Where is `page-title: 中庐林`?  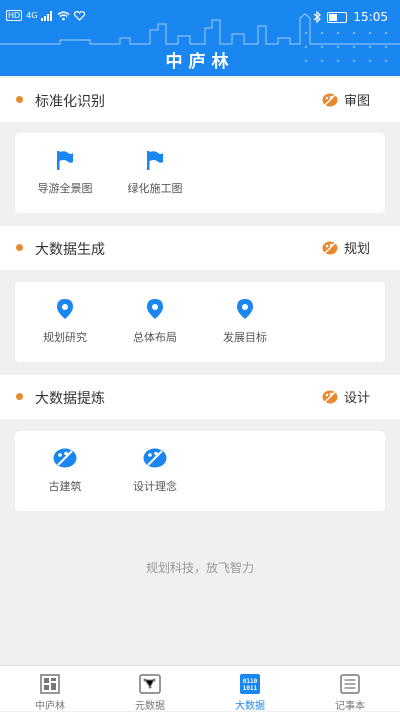 page-title: 中庐林 is located at coordinates (200, 62).